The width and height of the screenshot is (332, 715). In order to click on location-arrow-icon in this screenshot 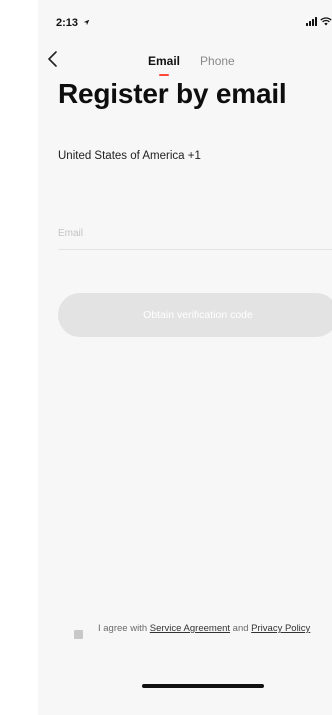, I will do `click(86, 22)`.